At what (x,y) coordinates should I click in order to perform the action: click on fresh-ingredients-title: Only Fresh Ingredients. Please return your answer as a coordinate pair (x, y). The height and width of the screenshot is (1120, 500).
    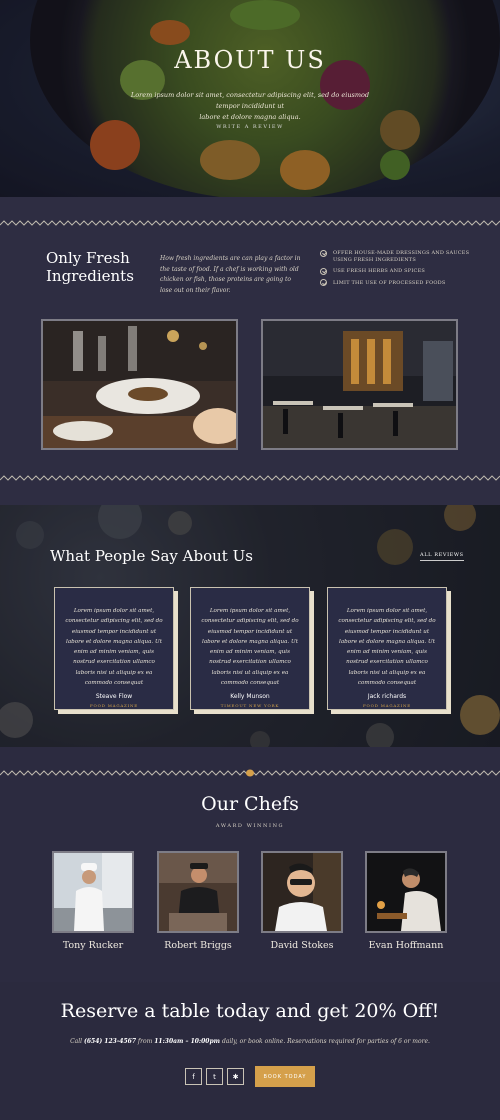
    Looking at the image, I should click on (96, 267).